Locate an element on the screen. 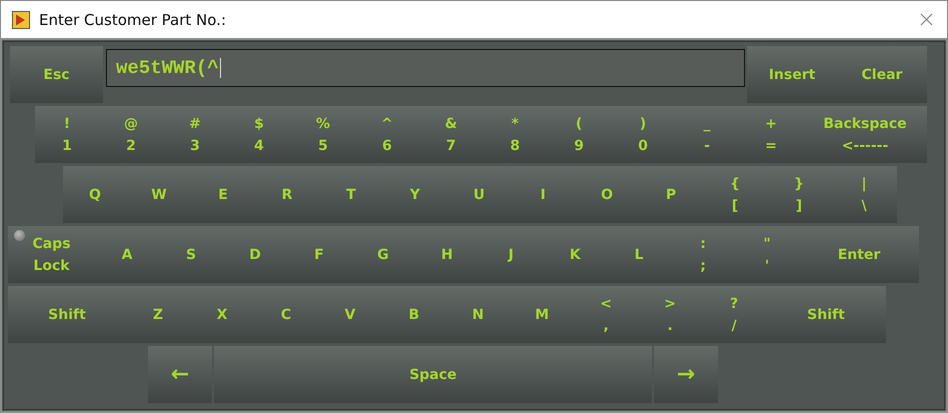 Image resolution: width=948 pixels, height=413 pixels. key: W is located at coordinates (159, 194).